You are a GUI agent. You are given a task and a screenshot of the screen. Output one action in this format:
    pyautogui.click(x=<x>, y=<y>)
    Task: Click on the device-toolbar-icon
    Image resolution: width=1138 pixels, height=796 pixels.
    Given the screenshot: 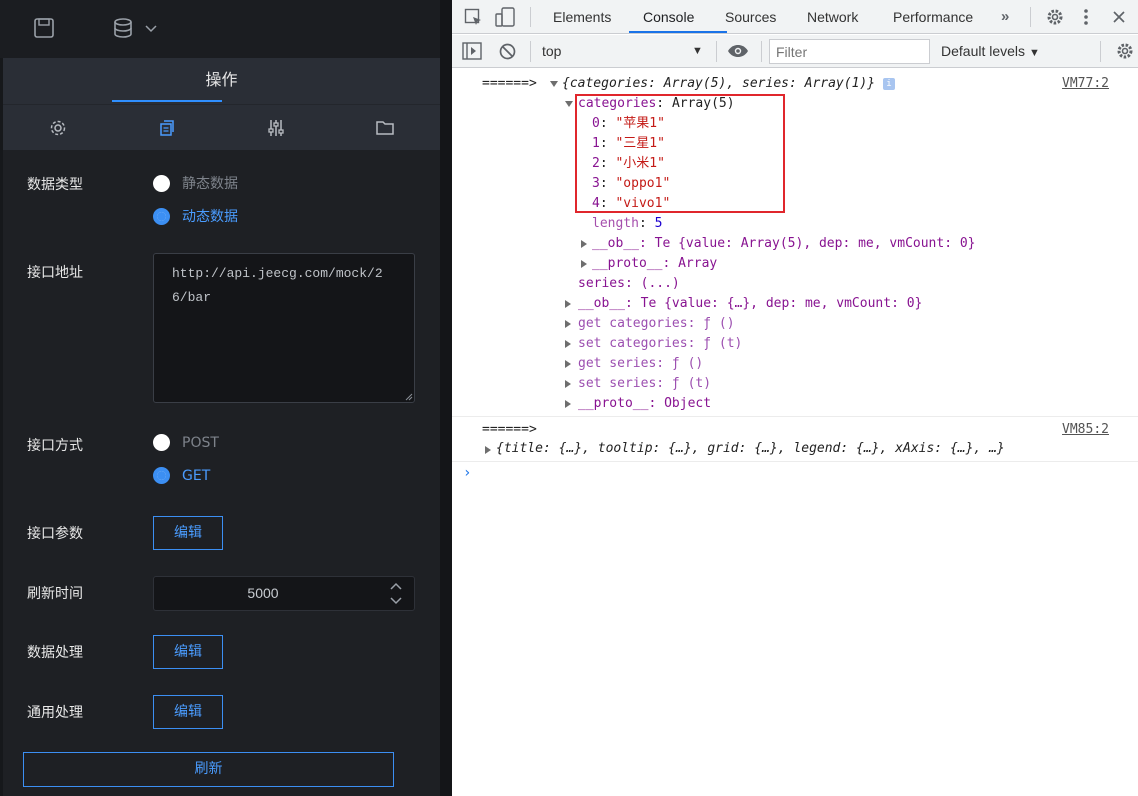 What is the action you would take?
    pyautogui.click(x=506, y=19)
    